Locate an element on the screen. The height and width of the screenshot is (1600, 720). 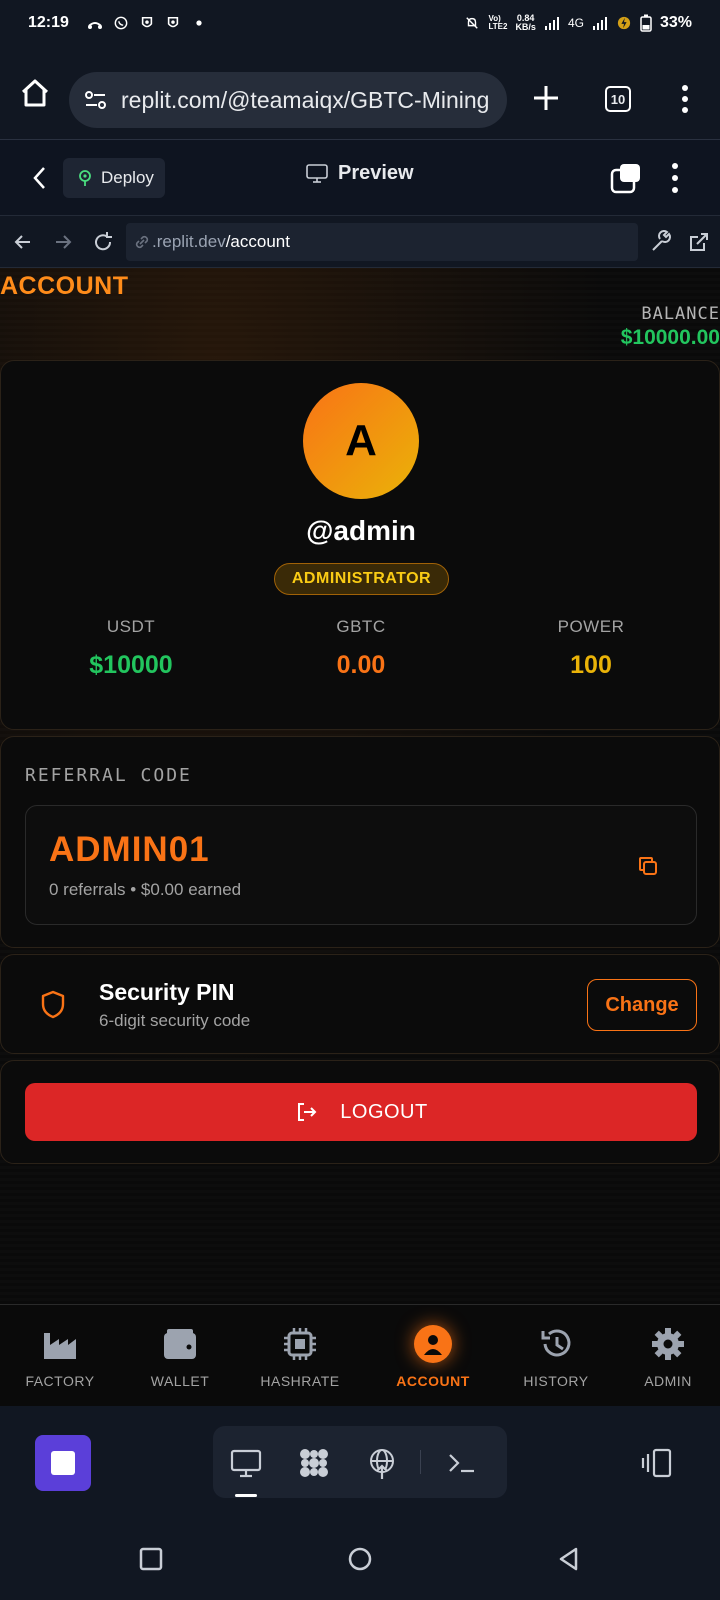
deploy-label: Deploy is located at coordinates (127, 177).